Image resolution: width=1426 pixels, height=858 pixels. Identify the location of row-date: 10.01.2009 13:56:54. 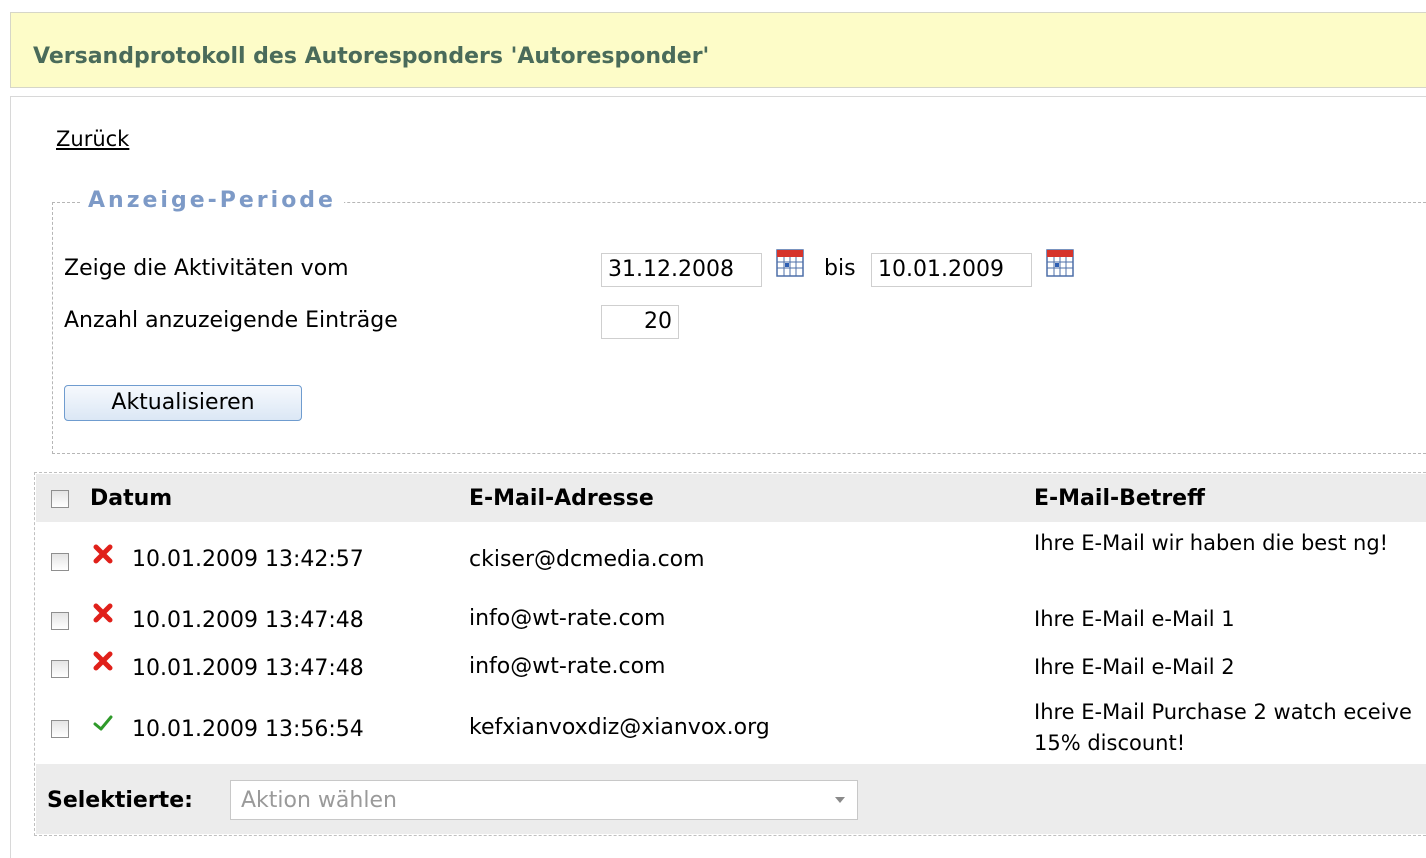
(248, 729).